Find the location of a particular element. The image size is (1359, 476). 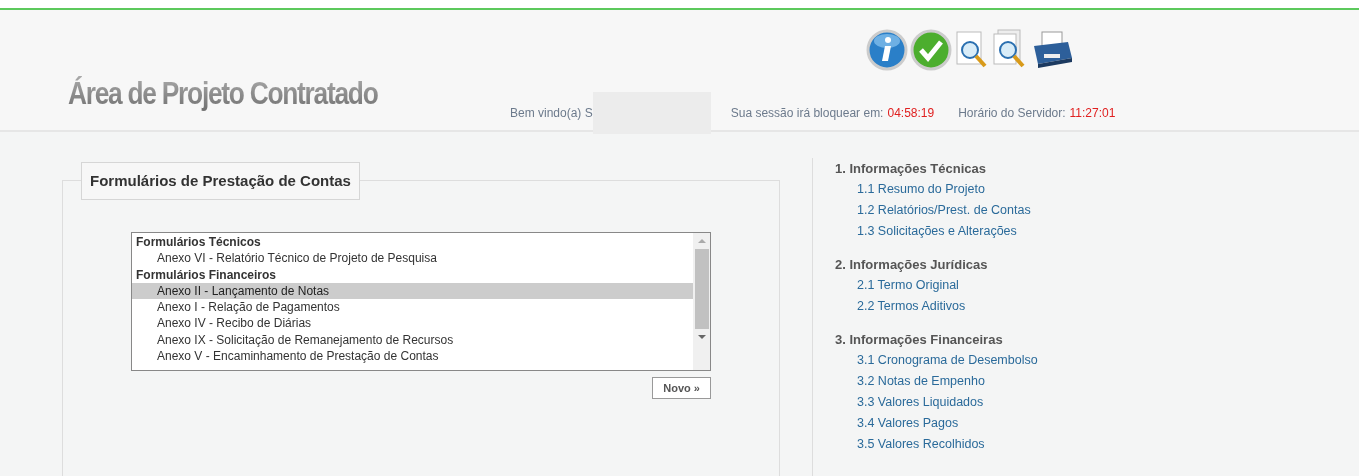

menu-link: 3.3 Valores Liquidados is located at coordinates (947, 402).